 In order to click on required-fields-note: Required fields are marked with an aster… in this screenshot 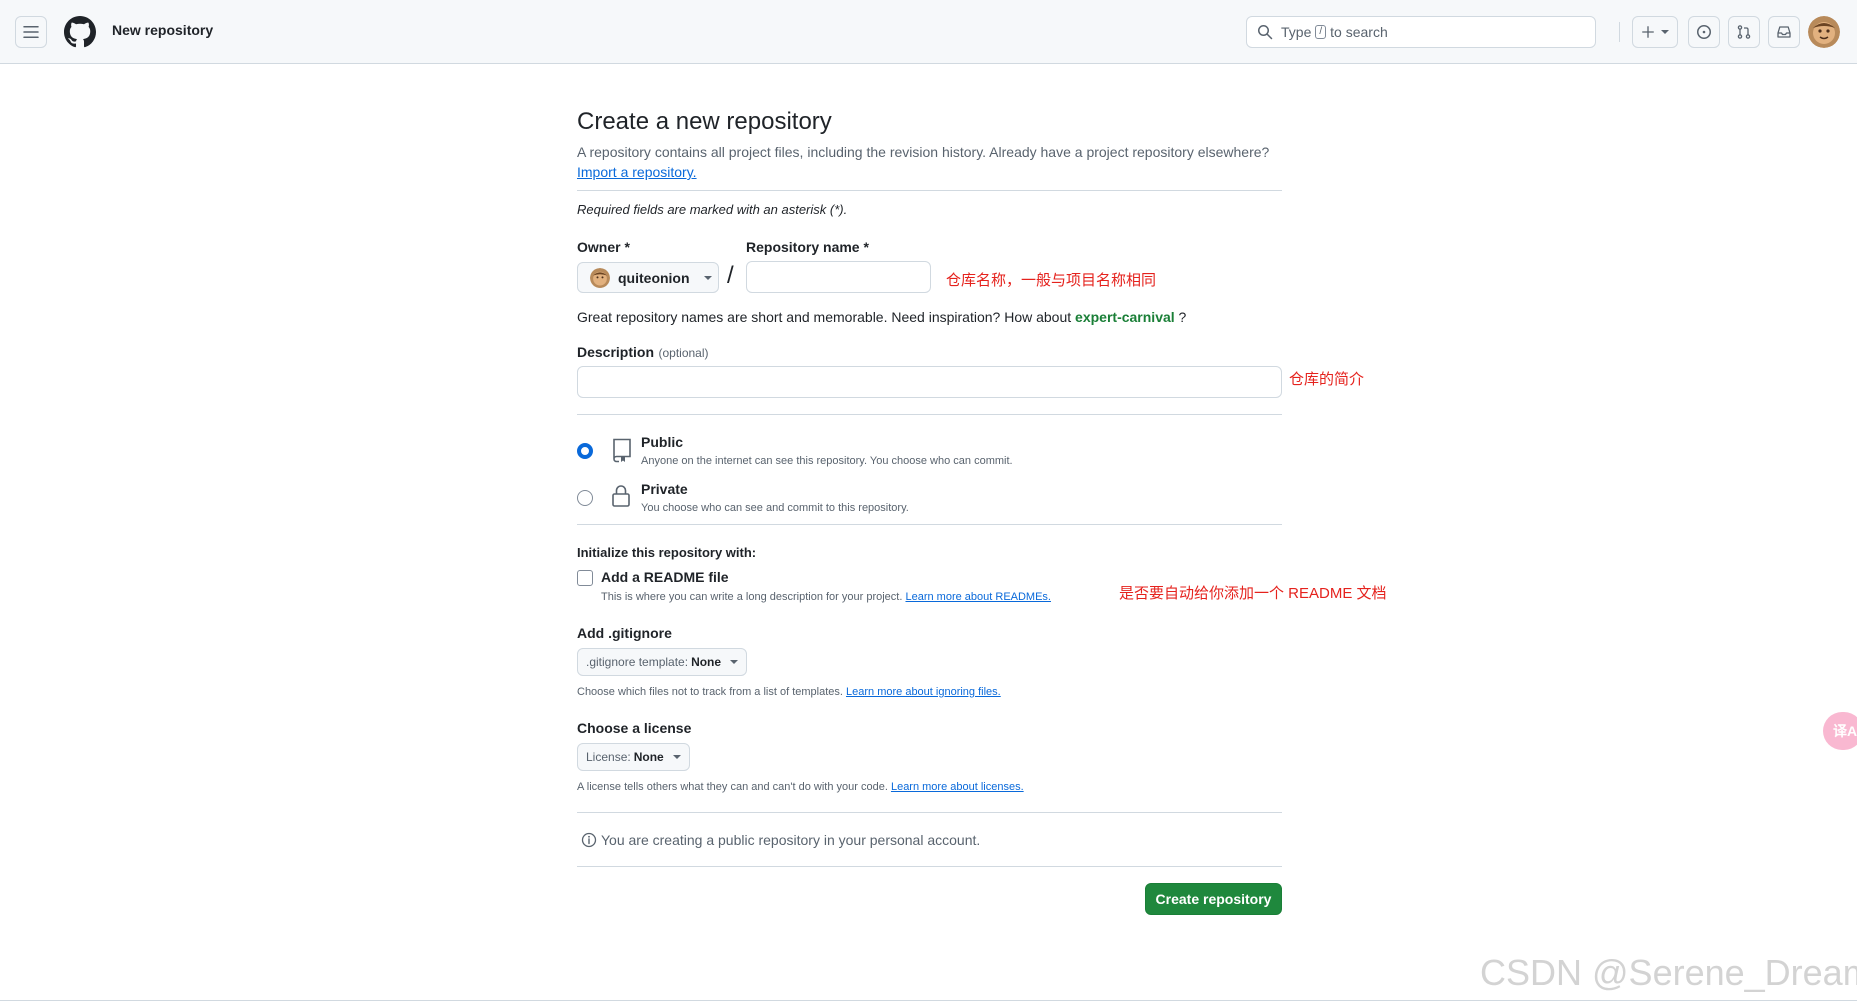, I will do `click(712, 209)`.